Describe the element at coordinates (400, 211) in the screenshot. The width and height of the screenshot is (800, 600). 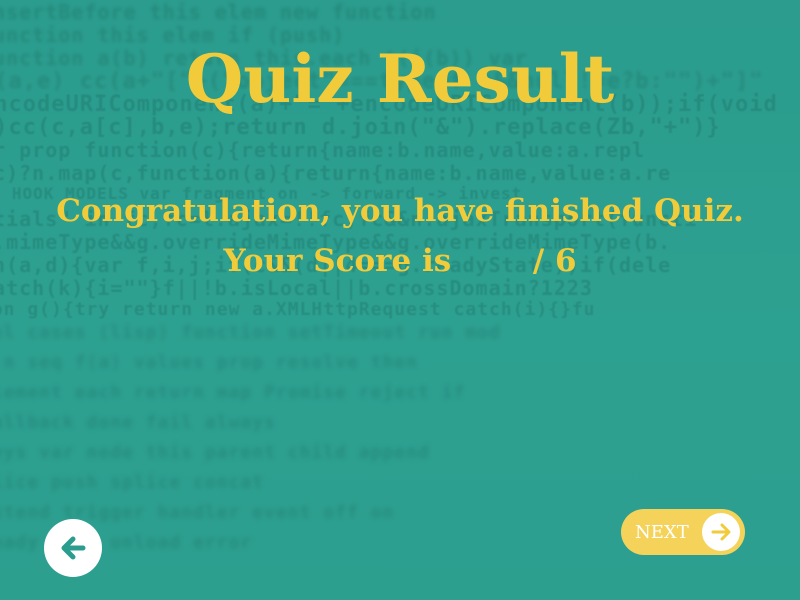
I see `congratulation-text: Congratulation, you have finished Quiz.` at that location.